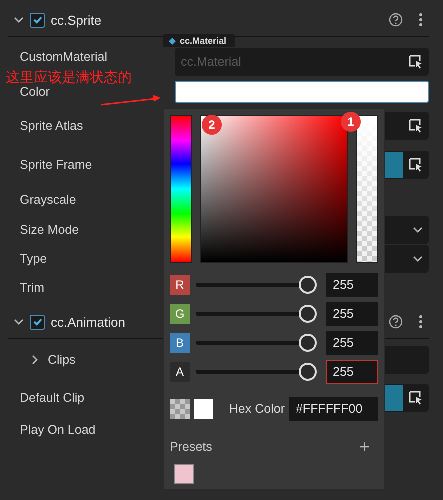 The height and width of the screenshot is (500, 443). I want to click on transparent-swatch, so click(180, 408).